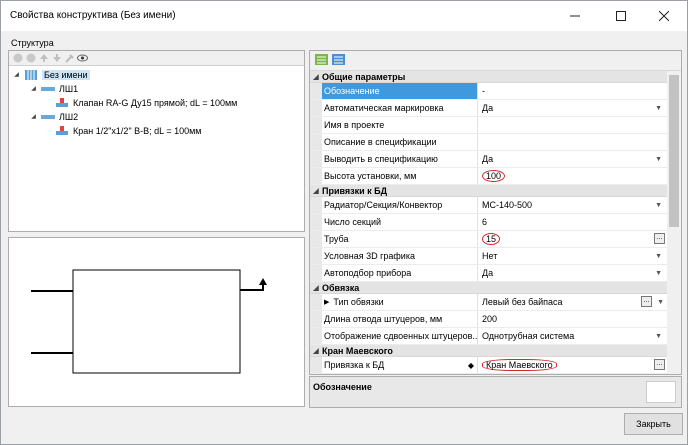 The image size is (688, 445). What do you see at coordinates (338, 60) in the screenshot?
I see `alphabetical-icon` at bounding box center [338, 60].